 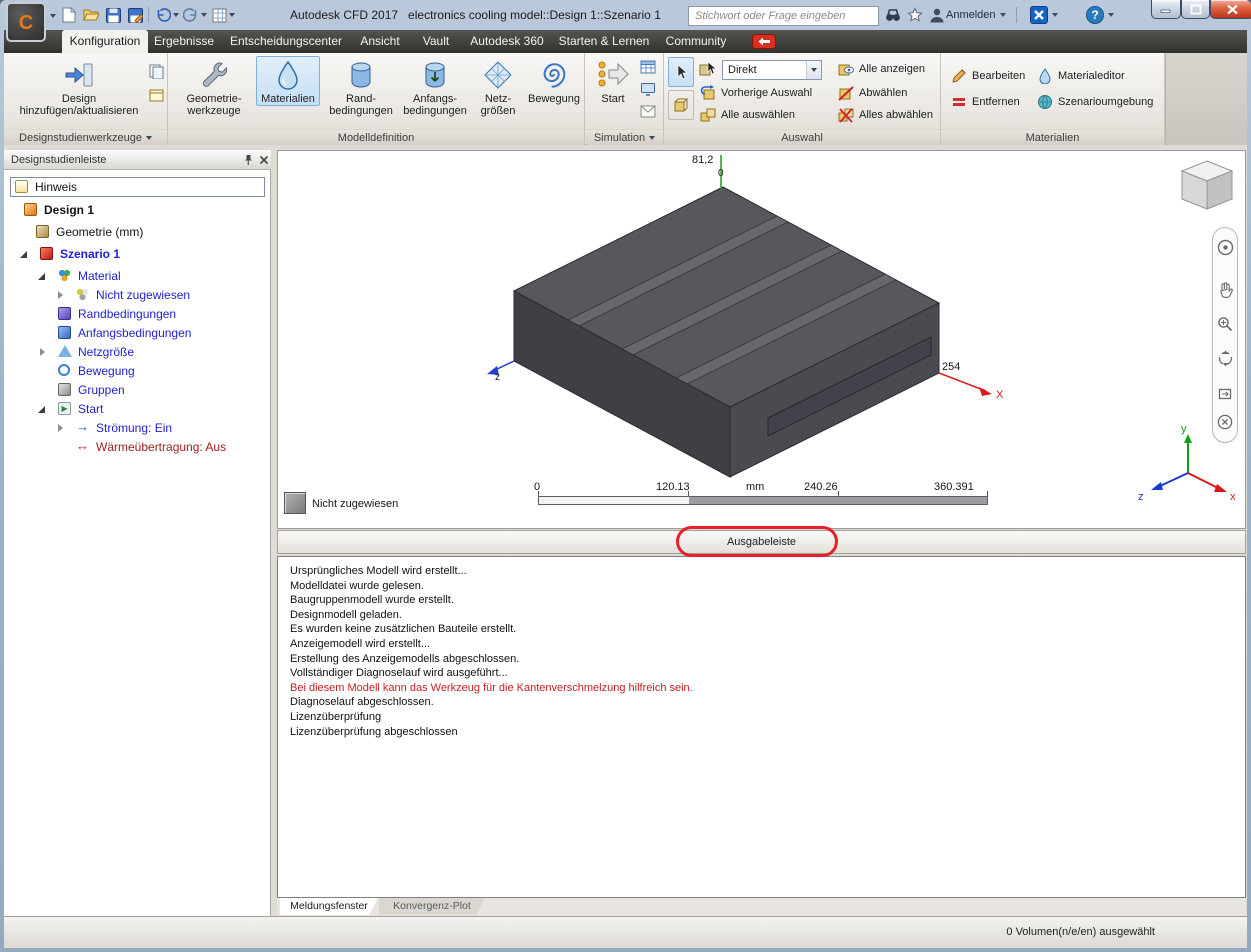 I want to click on show-all-button: Alle anzeigen, so click(x=881, y=69).